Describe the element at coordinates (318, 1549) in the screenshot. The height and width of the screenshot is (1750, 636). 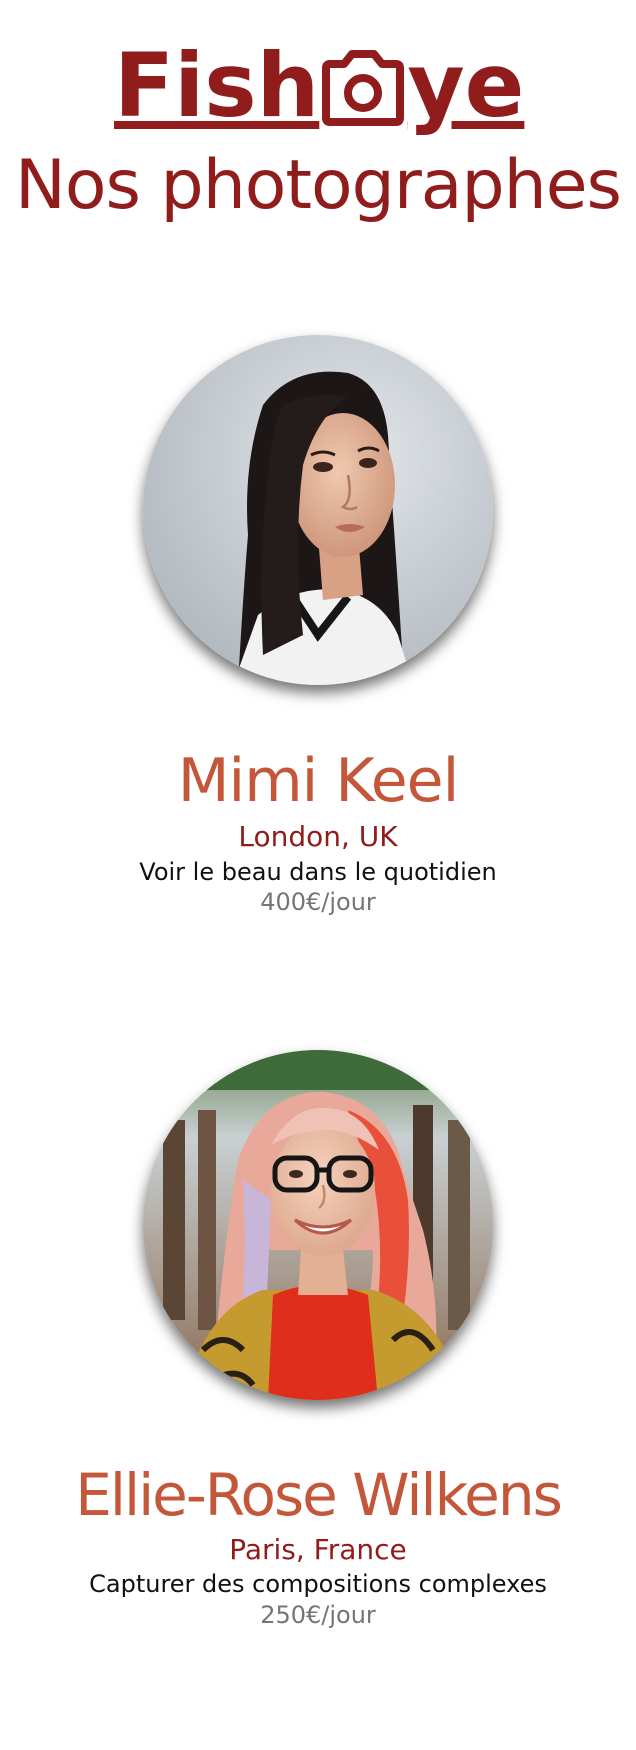
I see `photographer-location: Paris, France` at that location.